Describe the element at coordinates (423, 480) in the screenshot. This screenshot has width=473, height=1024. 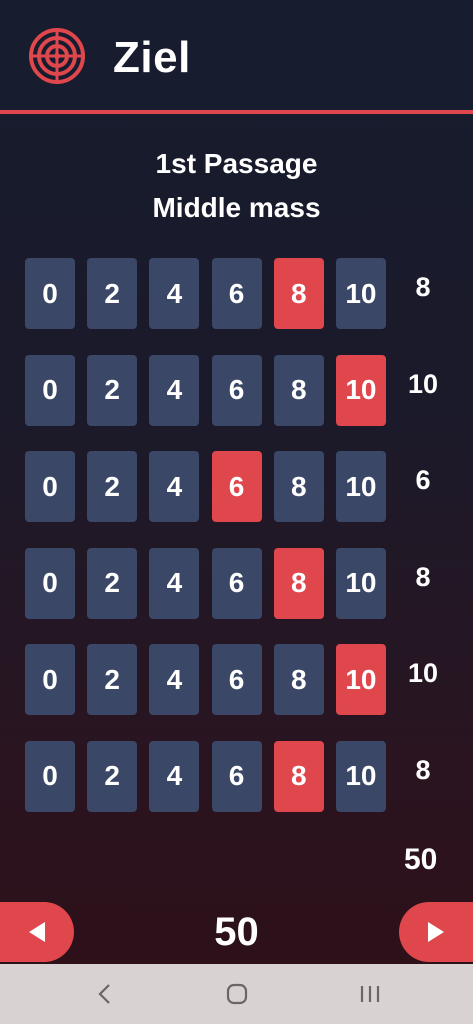
I see `row-score: 6` at that location.